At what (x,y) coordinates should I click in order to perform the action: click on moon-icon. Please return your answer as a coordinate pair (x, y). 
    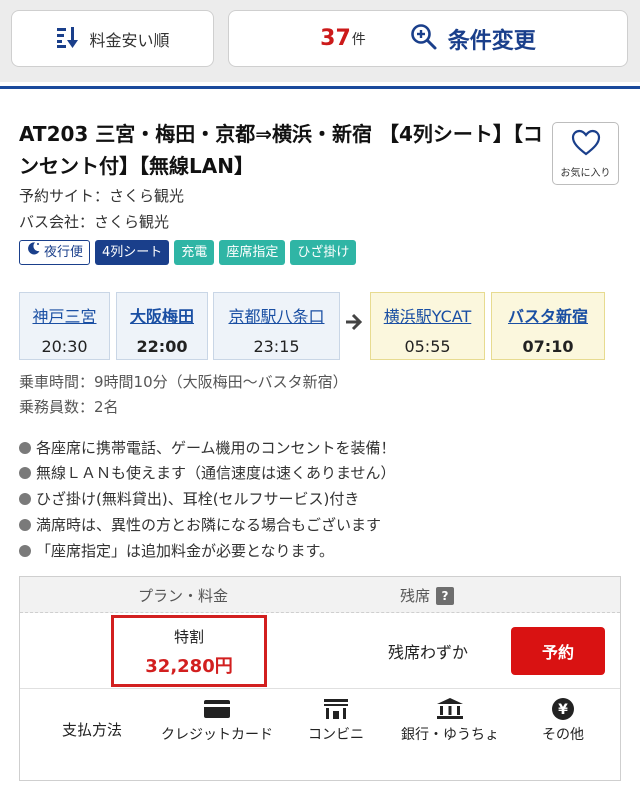
    Looking at the image, I should click on (33, 252).